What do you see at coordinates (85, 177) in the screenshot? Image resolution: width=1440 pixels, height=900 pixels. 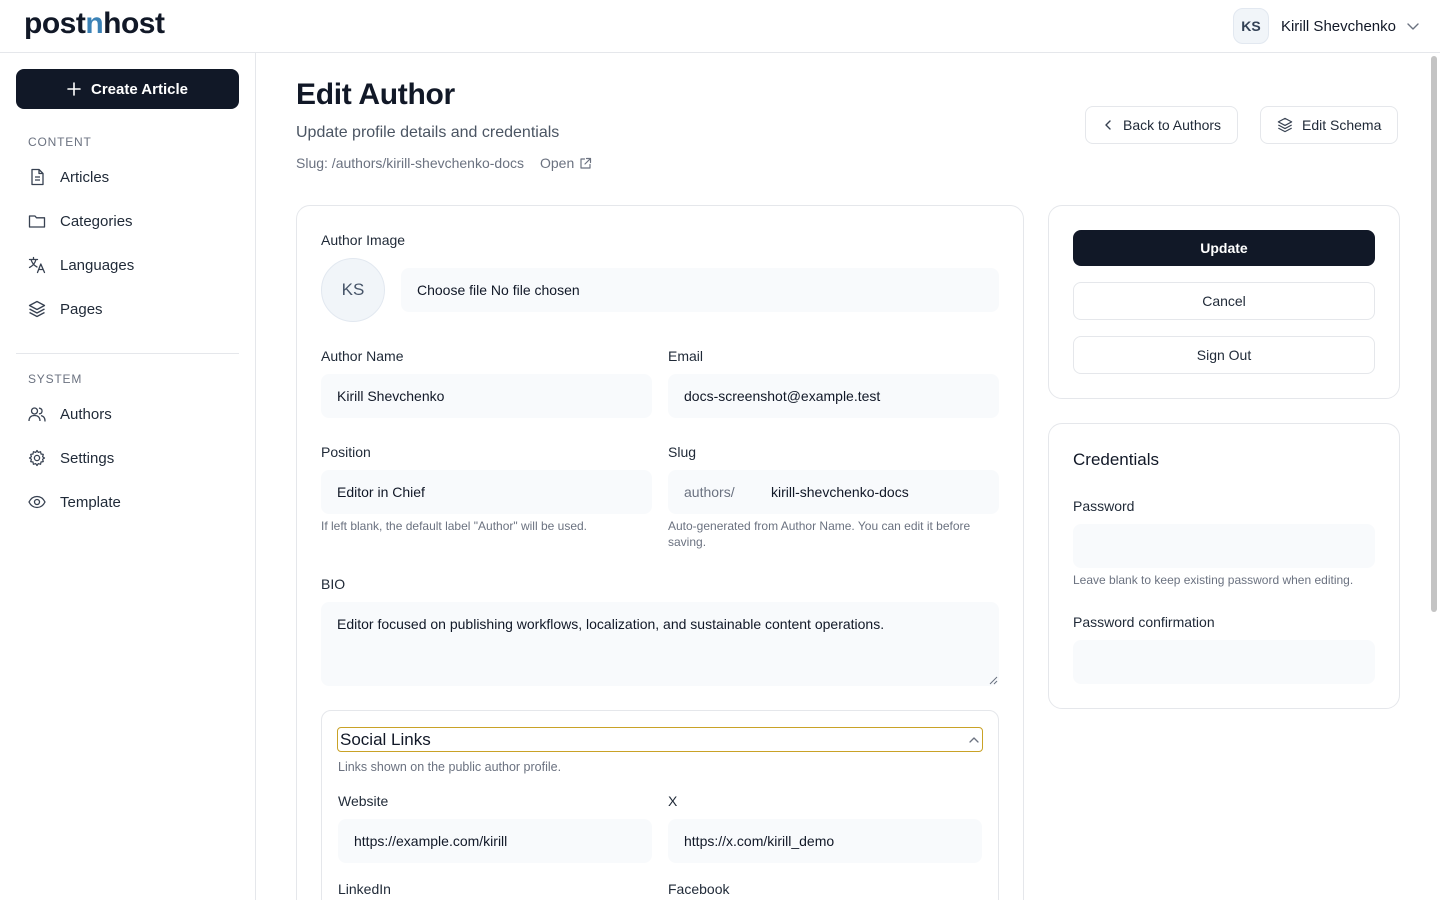 I see `sidebar-item-label: Articles` at bounding box center [85, 177].